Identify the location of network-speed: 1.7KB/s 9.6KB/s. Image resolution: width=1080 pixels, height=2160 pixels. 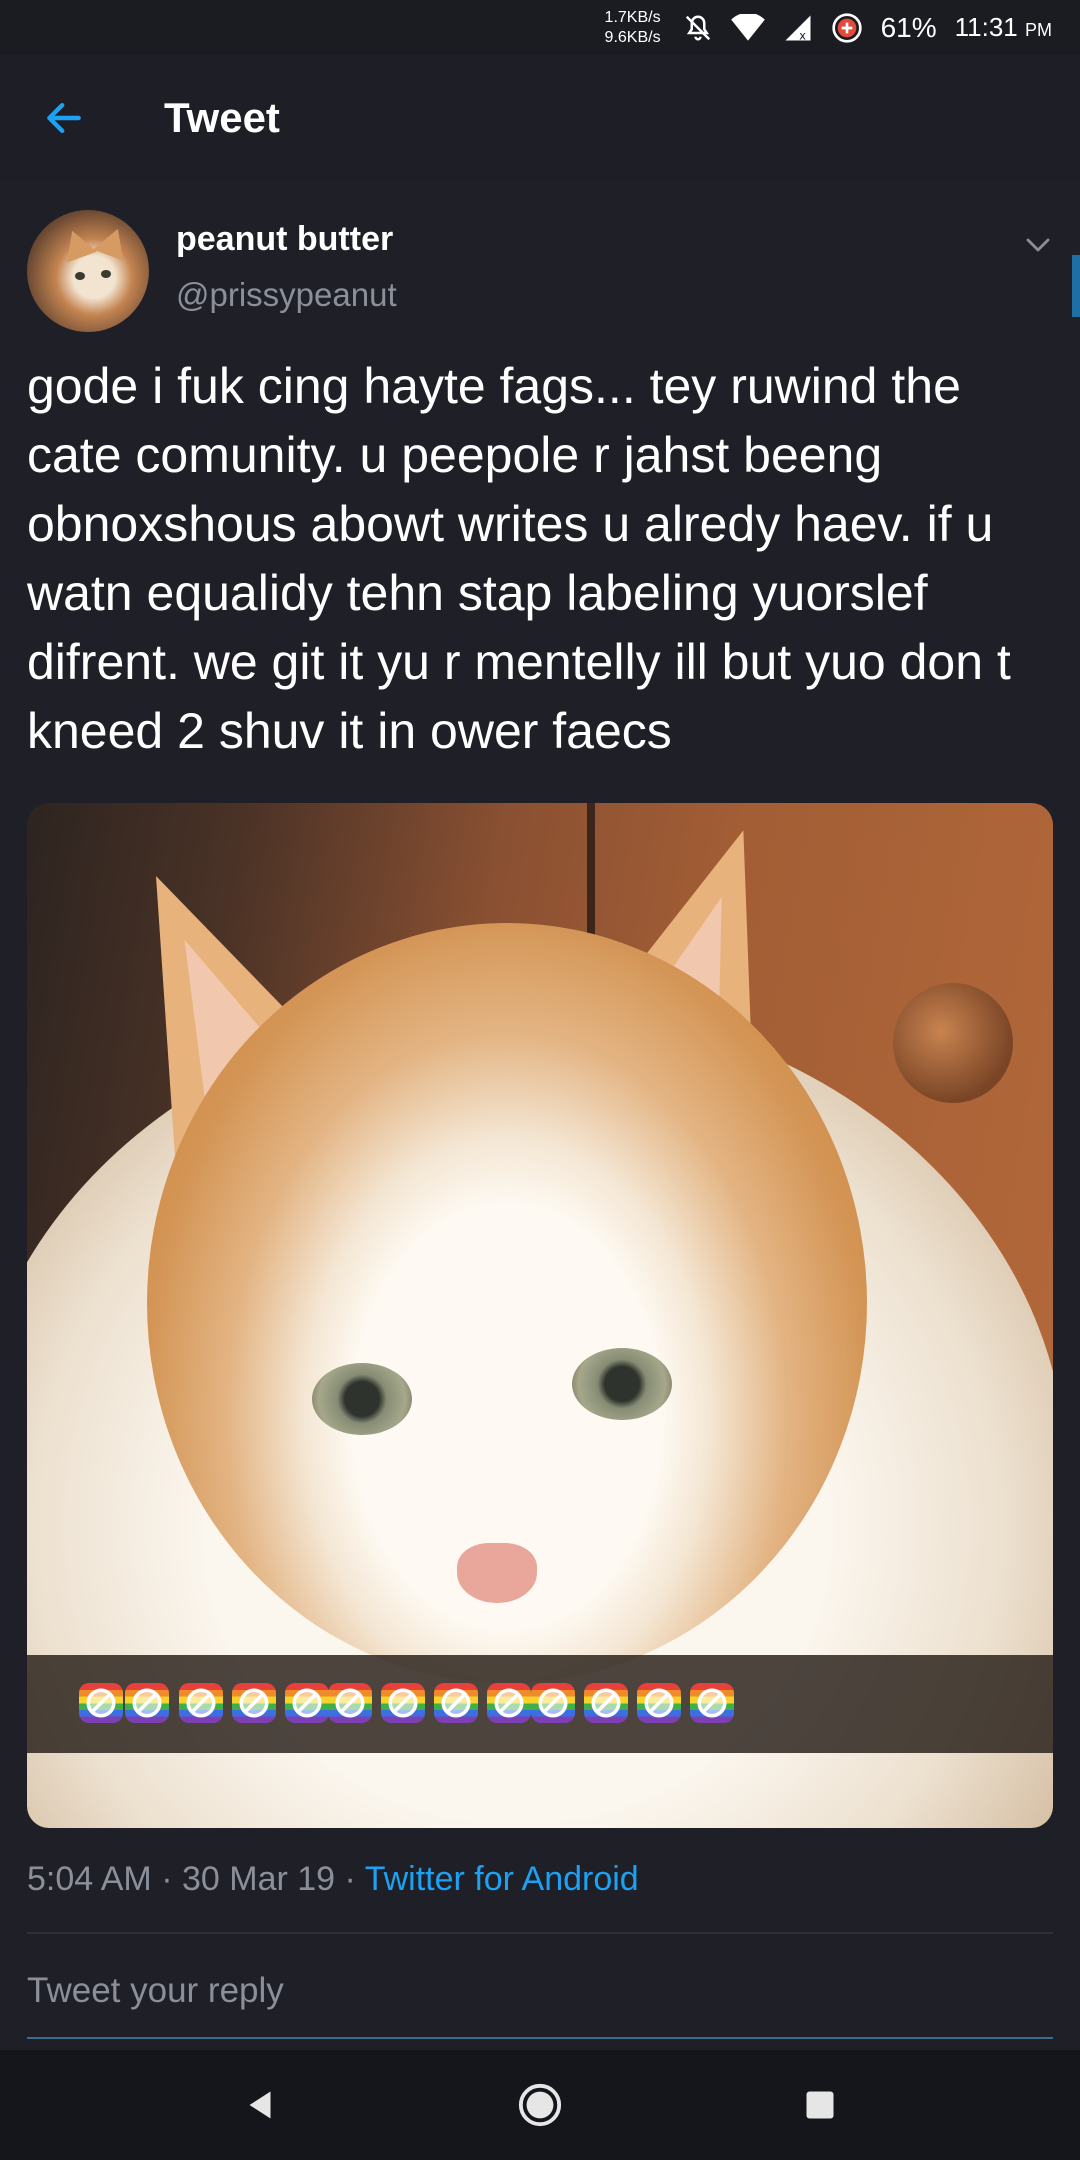
(633, 28).